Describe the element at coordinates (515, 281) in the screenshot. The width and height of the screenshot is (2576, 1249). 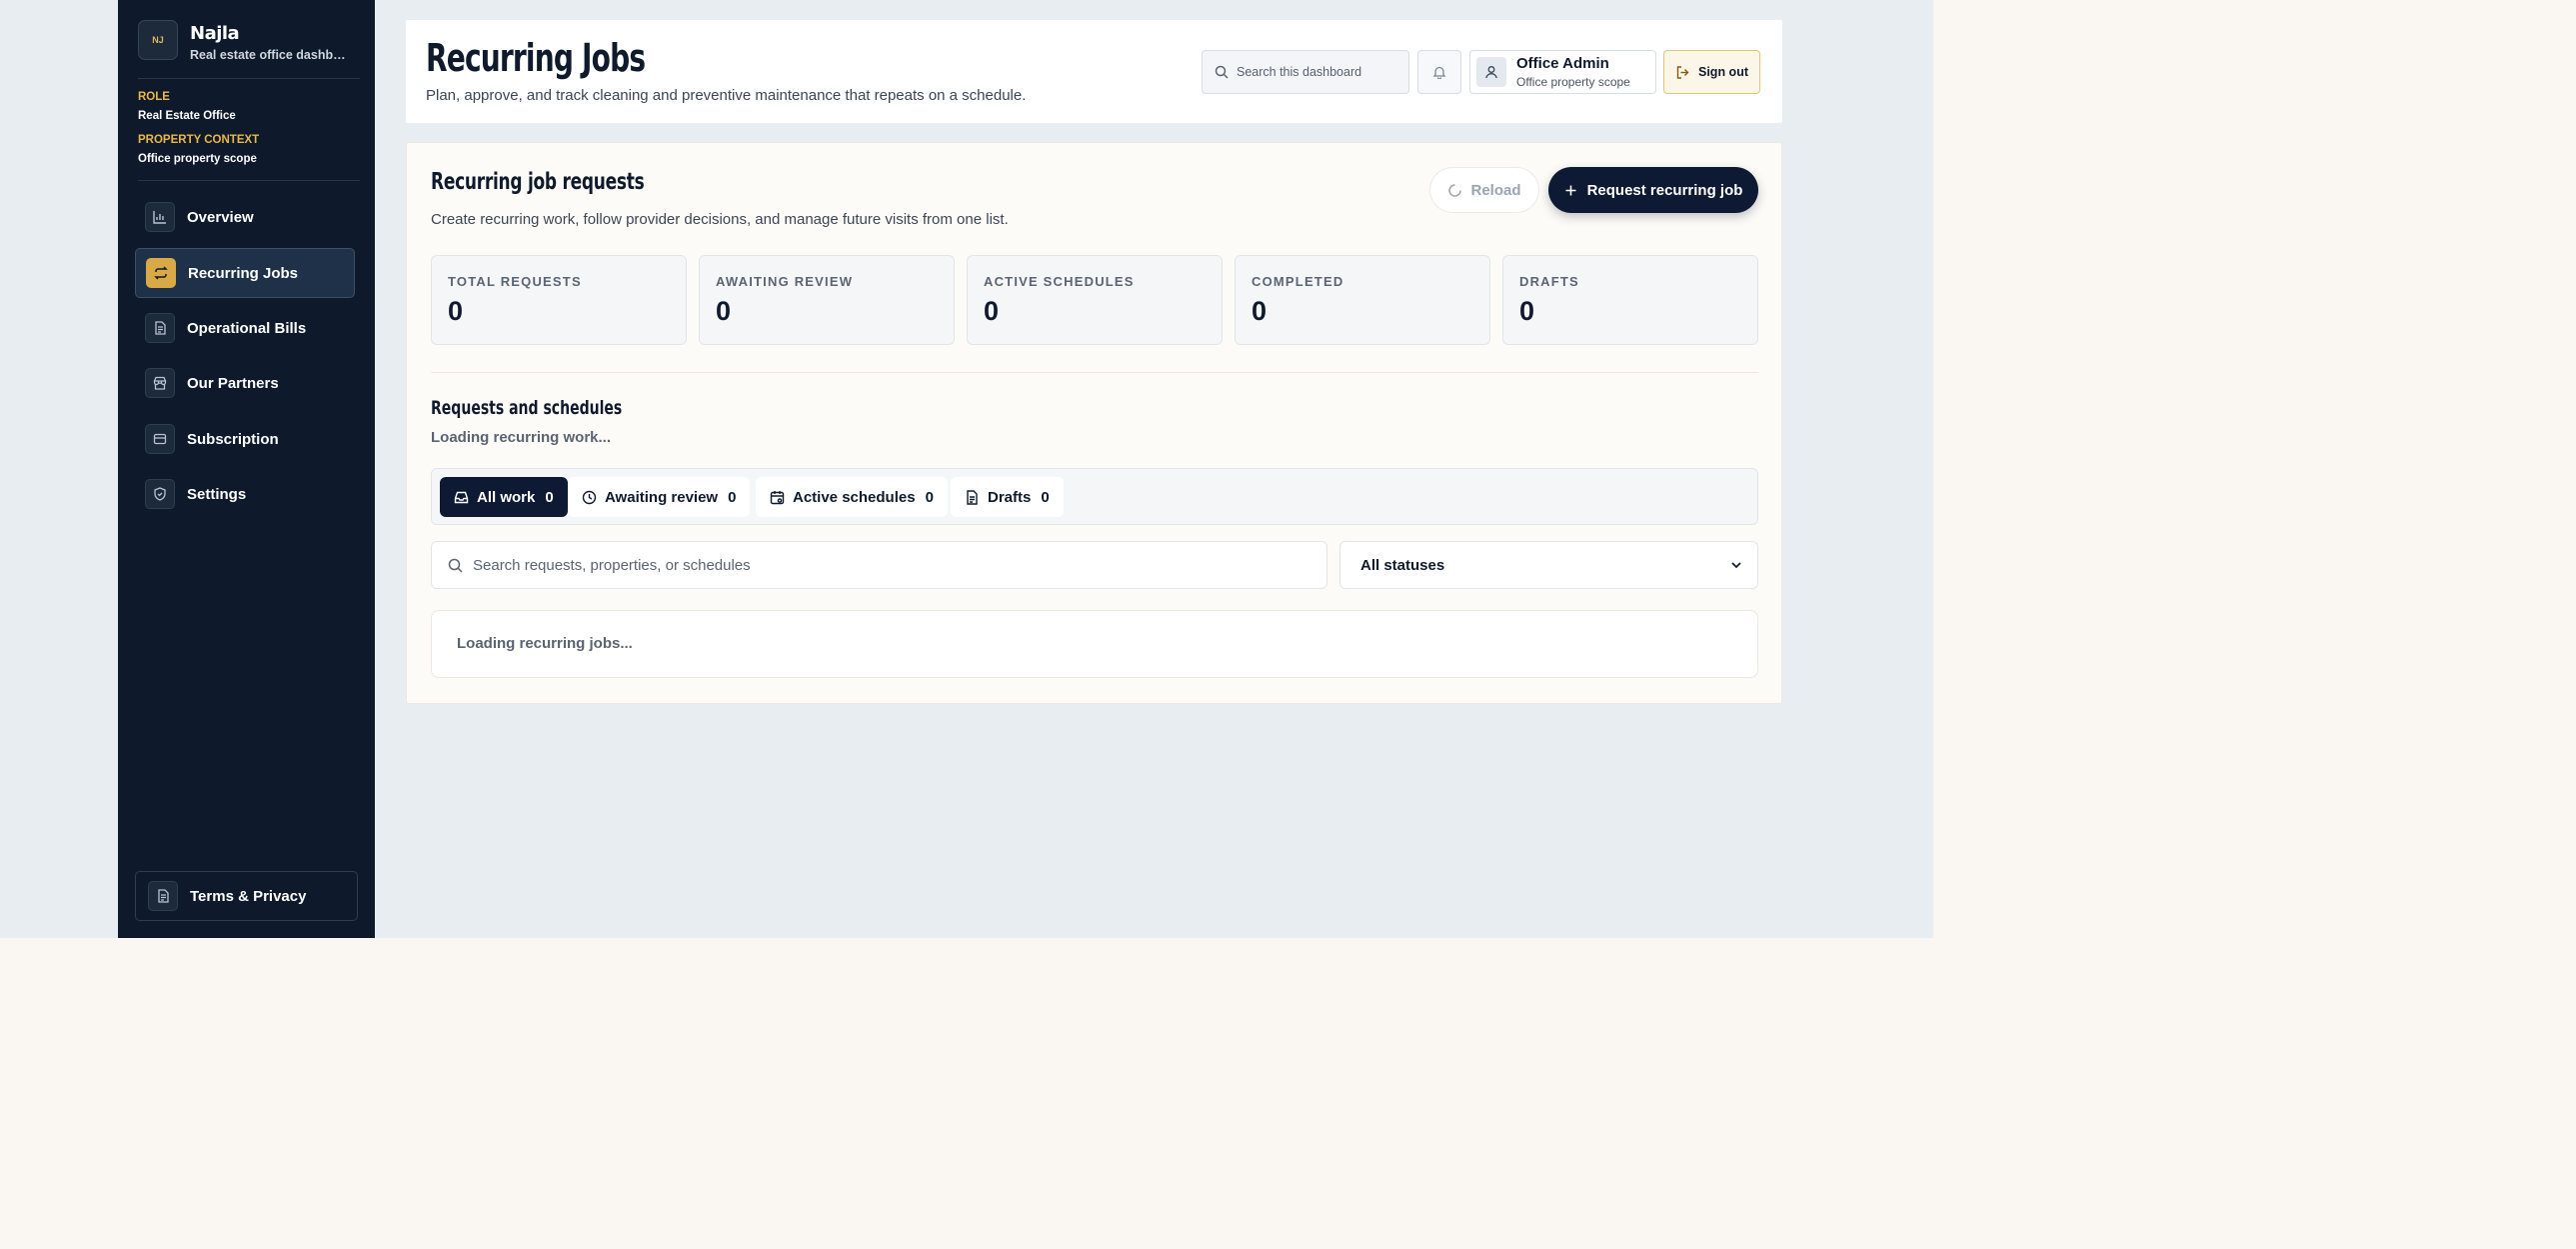
I see `stat-label: TOTAL REQUESTS` at that location.